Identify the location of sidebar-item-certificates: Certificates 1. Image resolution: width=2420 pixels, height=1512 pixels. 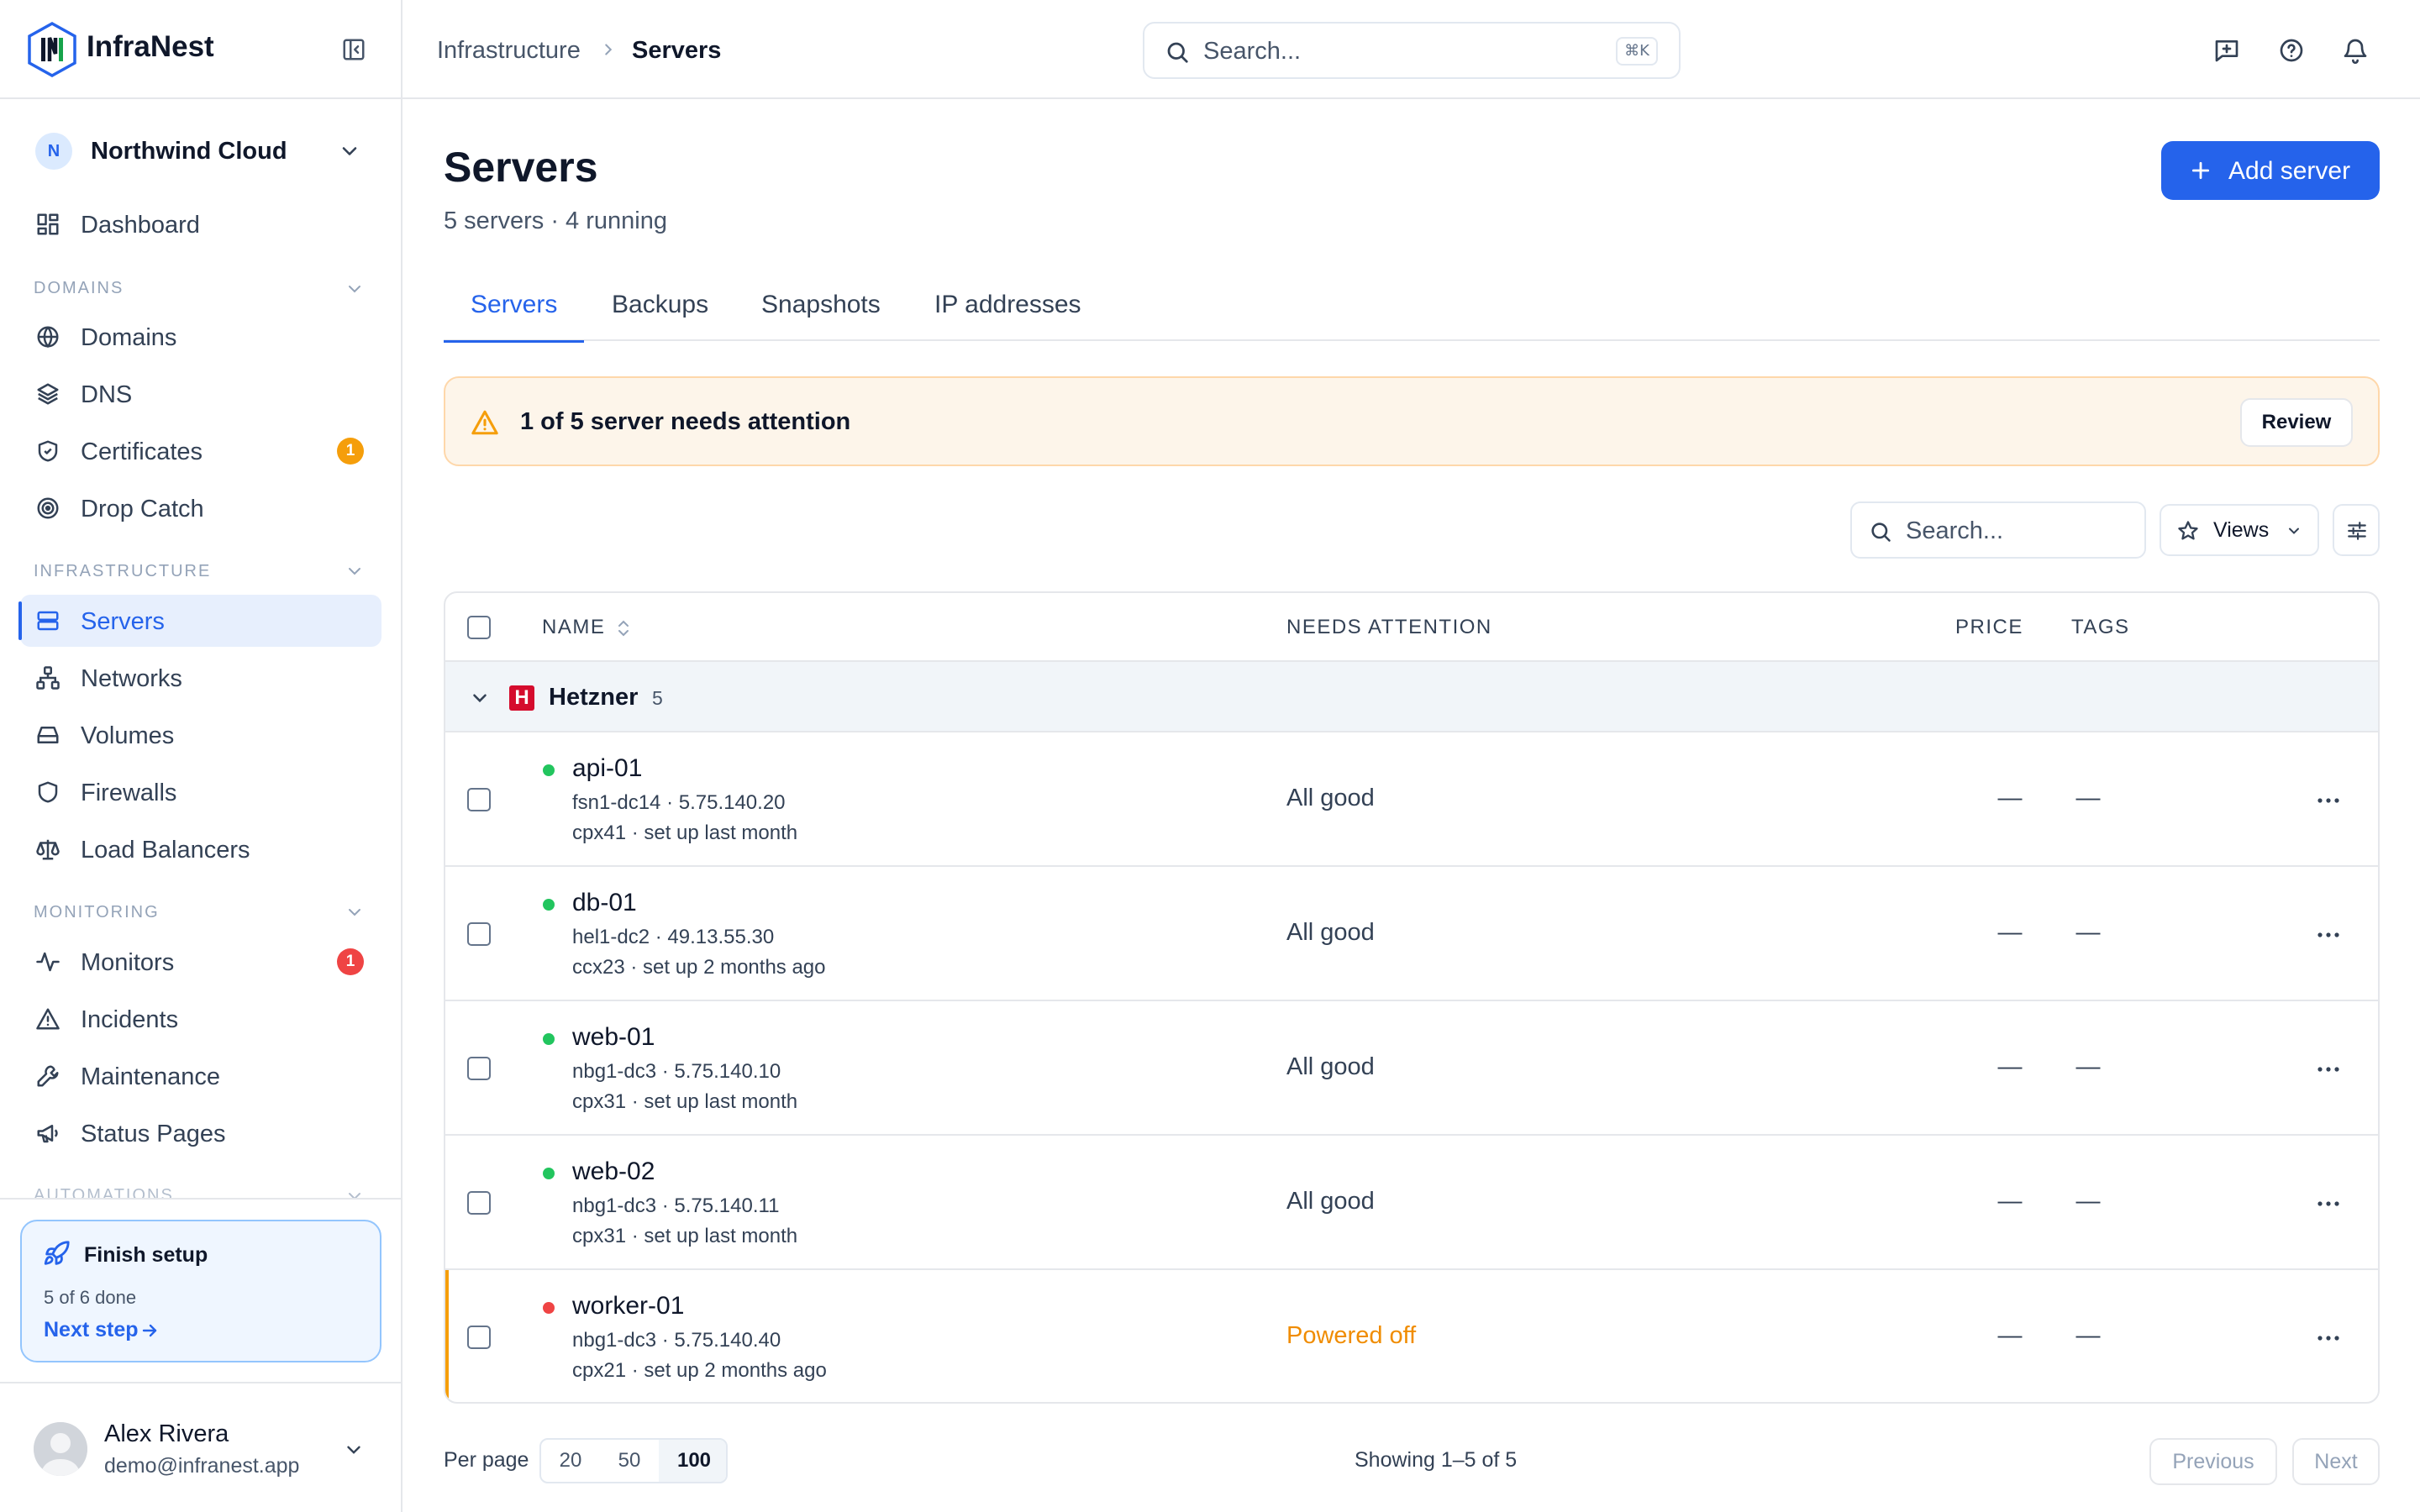
(200, 451).